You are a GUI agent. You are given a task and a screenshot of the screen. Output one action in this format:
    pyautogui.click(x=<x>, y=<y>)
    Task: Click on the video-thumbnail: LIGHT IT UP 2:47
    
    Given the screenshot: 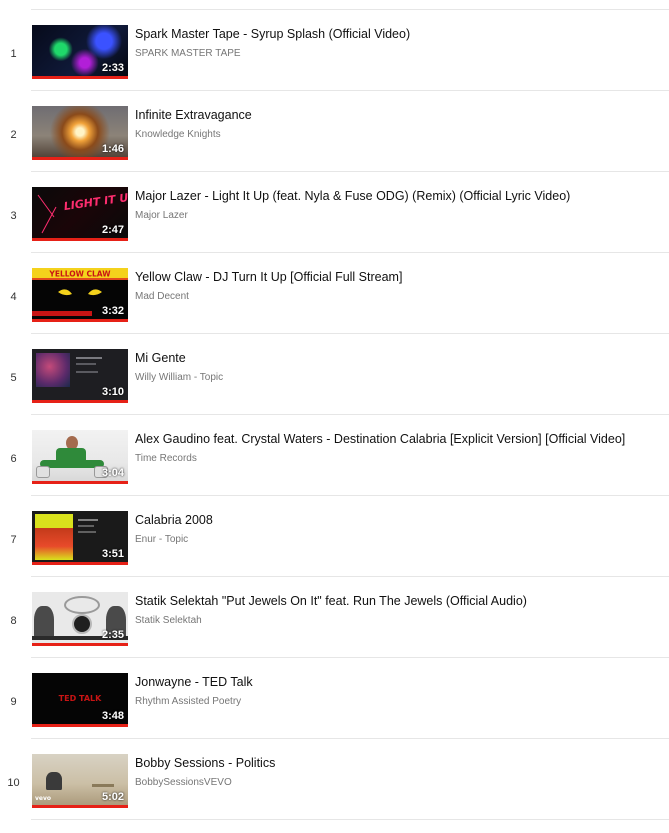 What is the action you would take?
    pyautogui.click(x=80, y=214)
    